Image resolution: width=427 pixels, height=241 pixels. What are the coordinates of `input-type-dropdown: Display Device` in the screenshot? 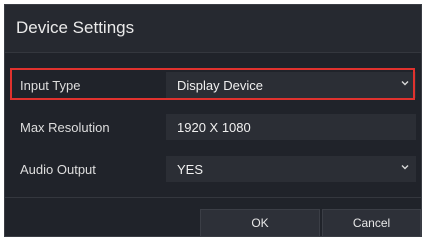 It's located at (291, 85).